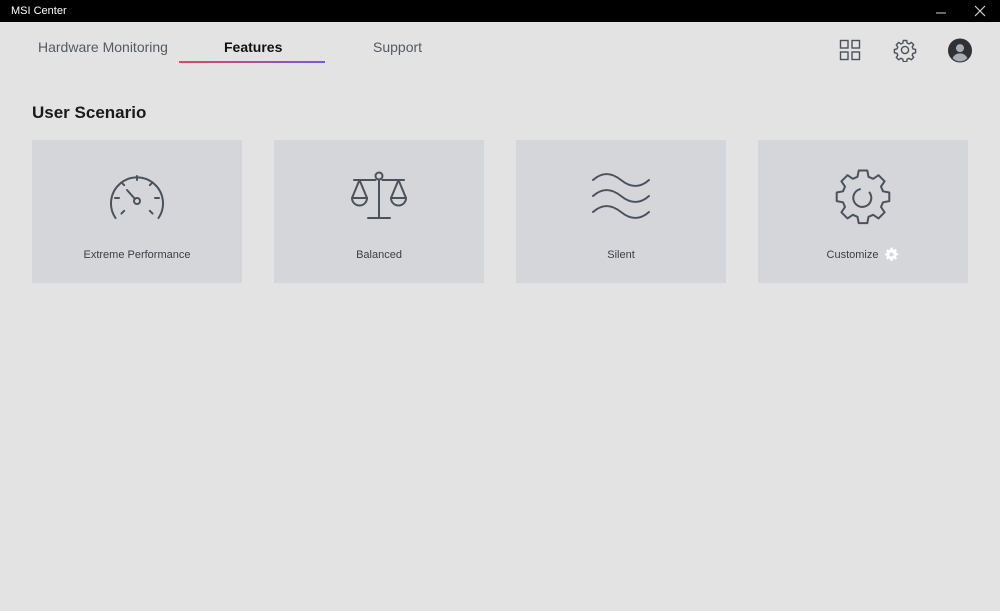 Image resolution: width=1000 pixels, height=611 pixels. Describe the element at coordinates (852, 254) in the screenshot. I see `scenario-label: Customize` at that location.